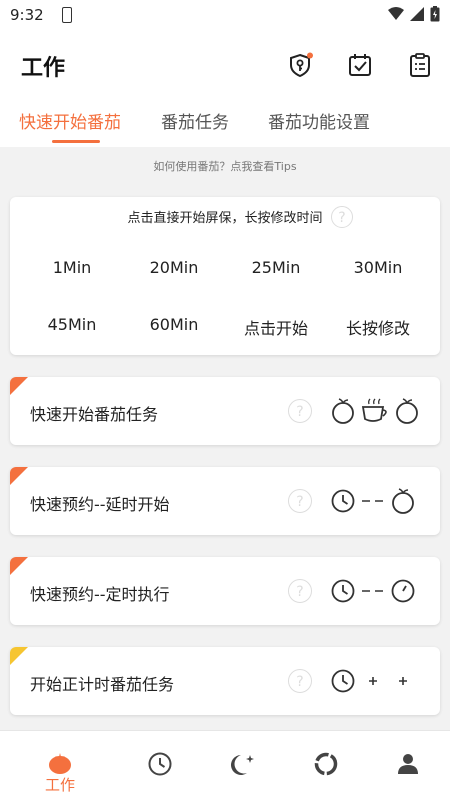 This screenshot has width=450, height=800. Describe the element at coordinates (100, 504) in the screenshot. I see `task-label: 快速预约--延时开始` at that location.